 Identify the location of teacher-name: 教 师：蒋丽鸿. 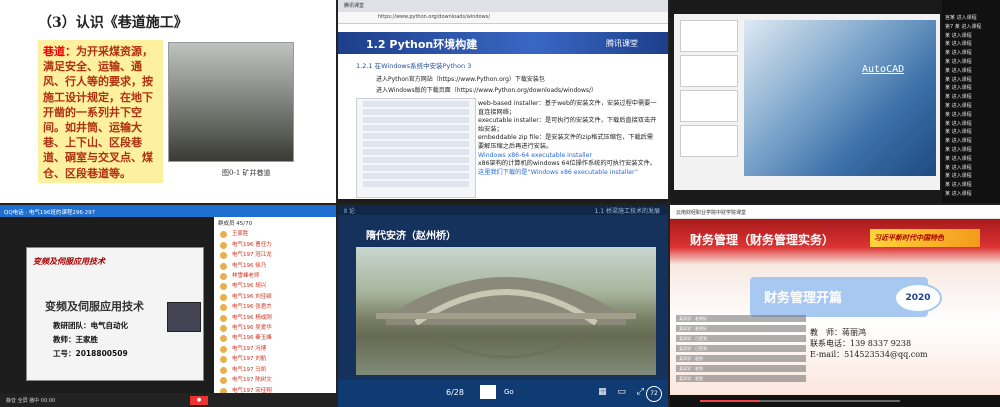
(838, 332).